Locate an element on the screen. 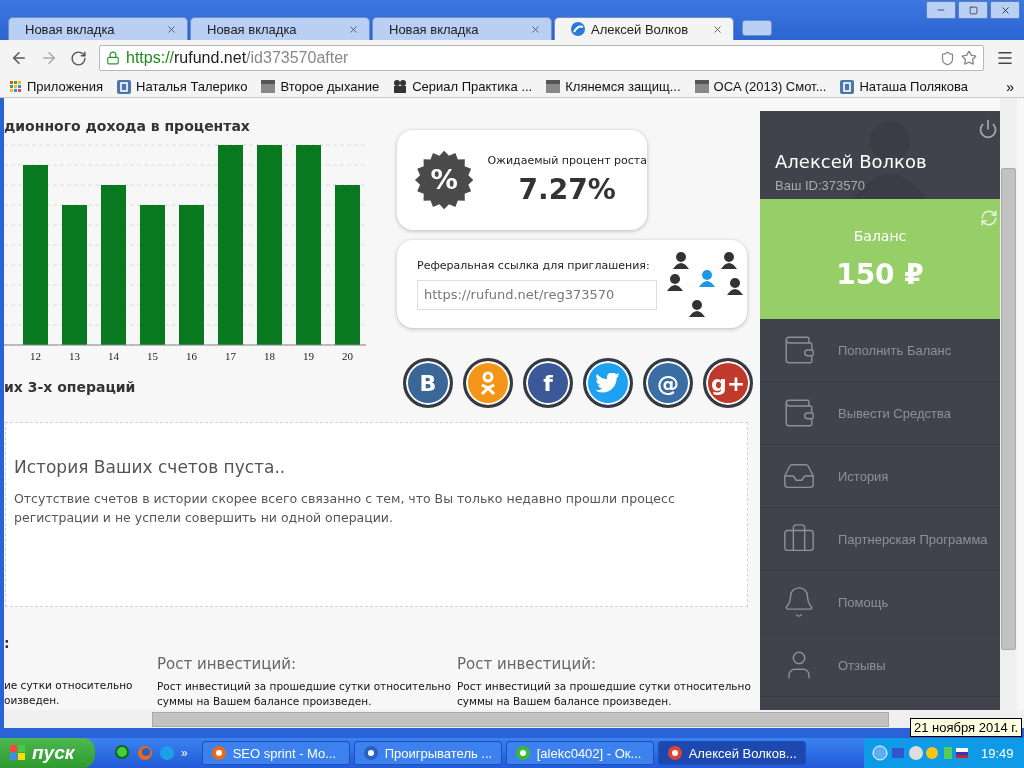 The width and height of the screenshot is (1024, 768). axis-label: 16 is located at coordinates (191, 356).